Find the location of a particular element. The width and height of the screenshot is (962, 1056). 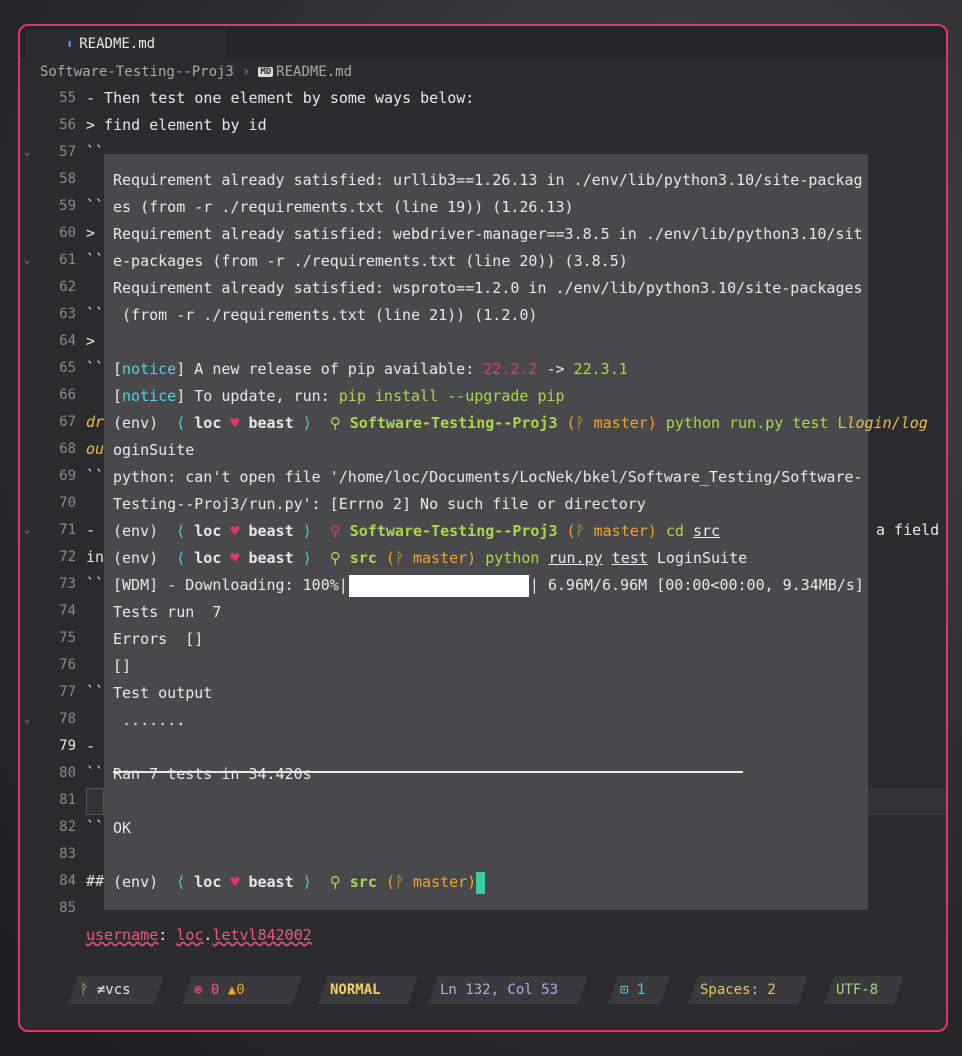

line-number: 56 is located at coordinates (67, 125).